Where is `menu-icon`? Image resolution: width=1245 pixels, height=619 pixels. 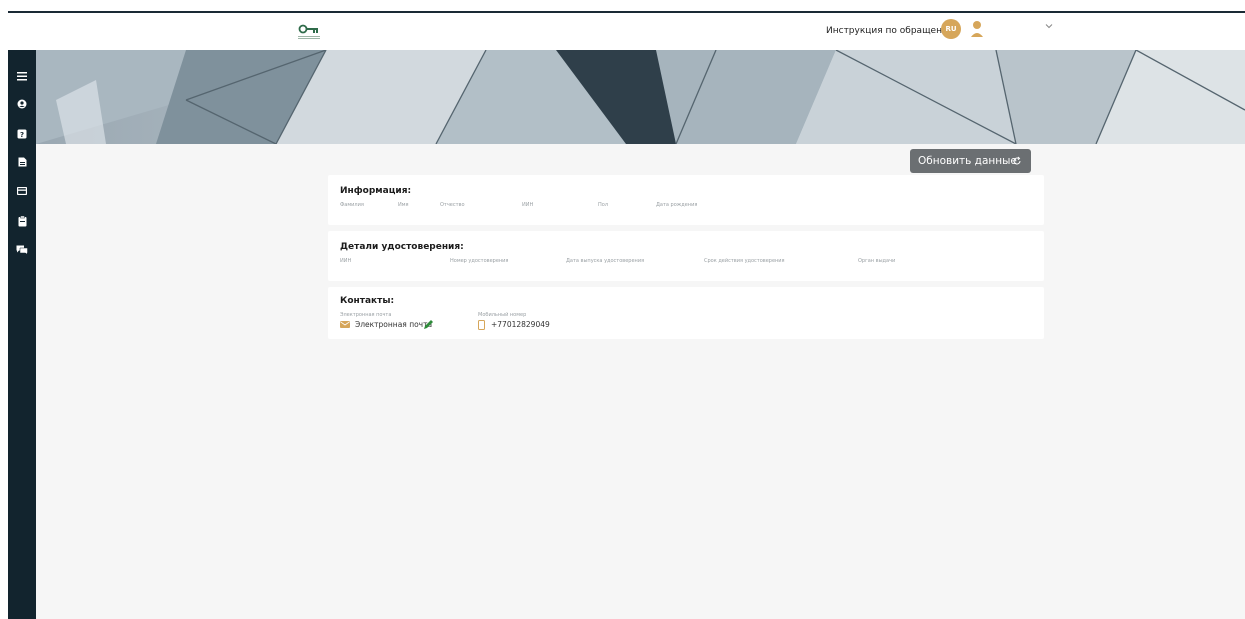 menu-icon is located at coordinates (22, 76).